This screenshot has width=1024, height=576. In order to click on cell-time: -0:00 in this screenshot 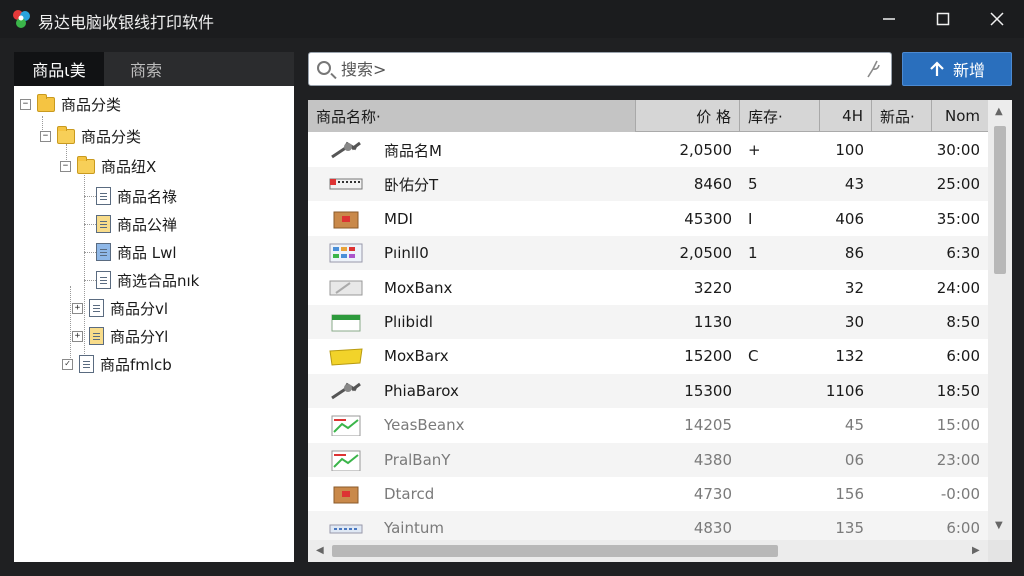, I will do `click(960, 494)`.